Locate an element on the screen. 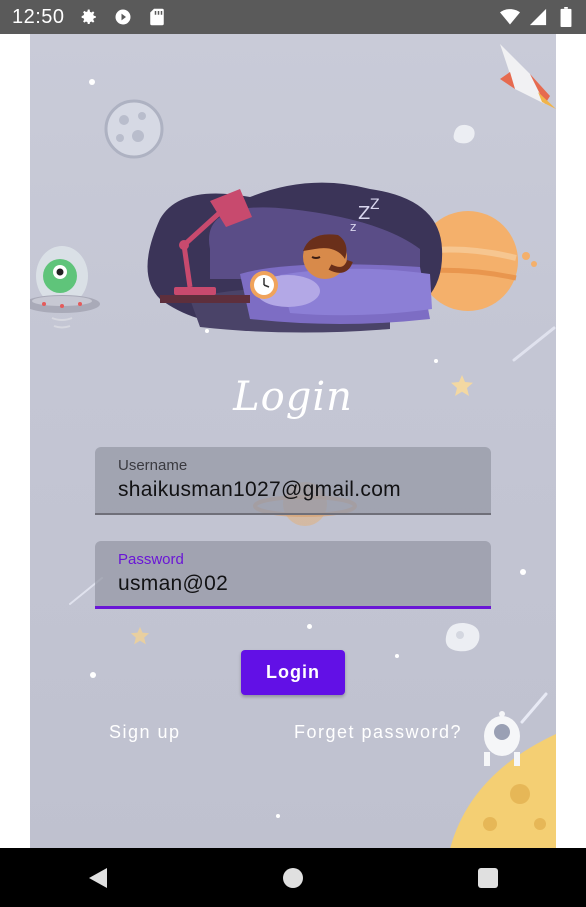 The width and height of the screenshot is (586, 907). shooting-star-illustration is located at coordinates (534, 344).